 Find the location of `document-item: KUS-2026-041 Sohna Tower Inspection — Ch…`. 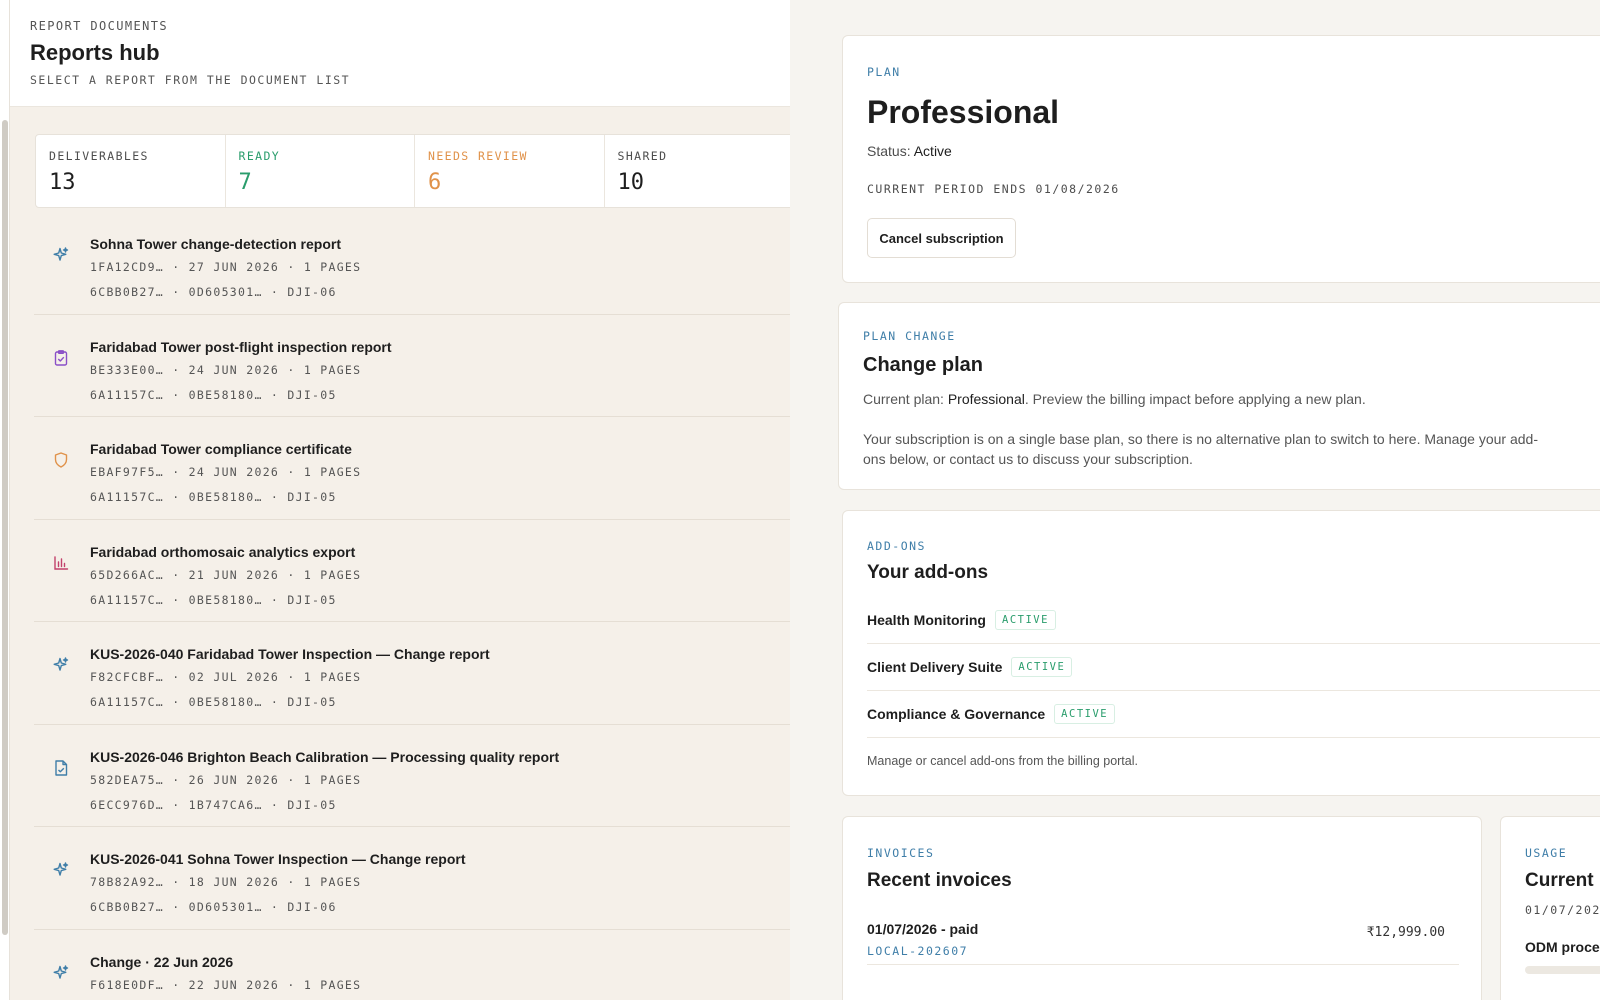

document-item: KUS-2026-041 Sohna Tower Inspection — Ch… is located at coordinates (412, 878).